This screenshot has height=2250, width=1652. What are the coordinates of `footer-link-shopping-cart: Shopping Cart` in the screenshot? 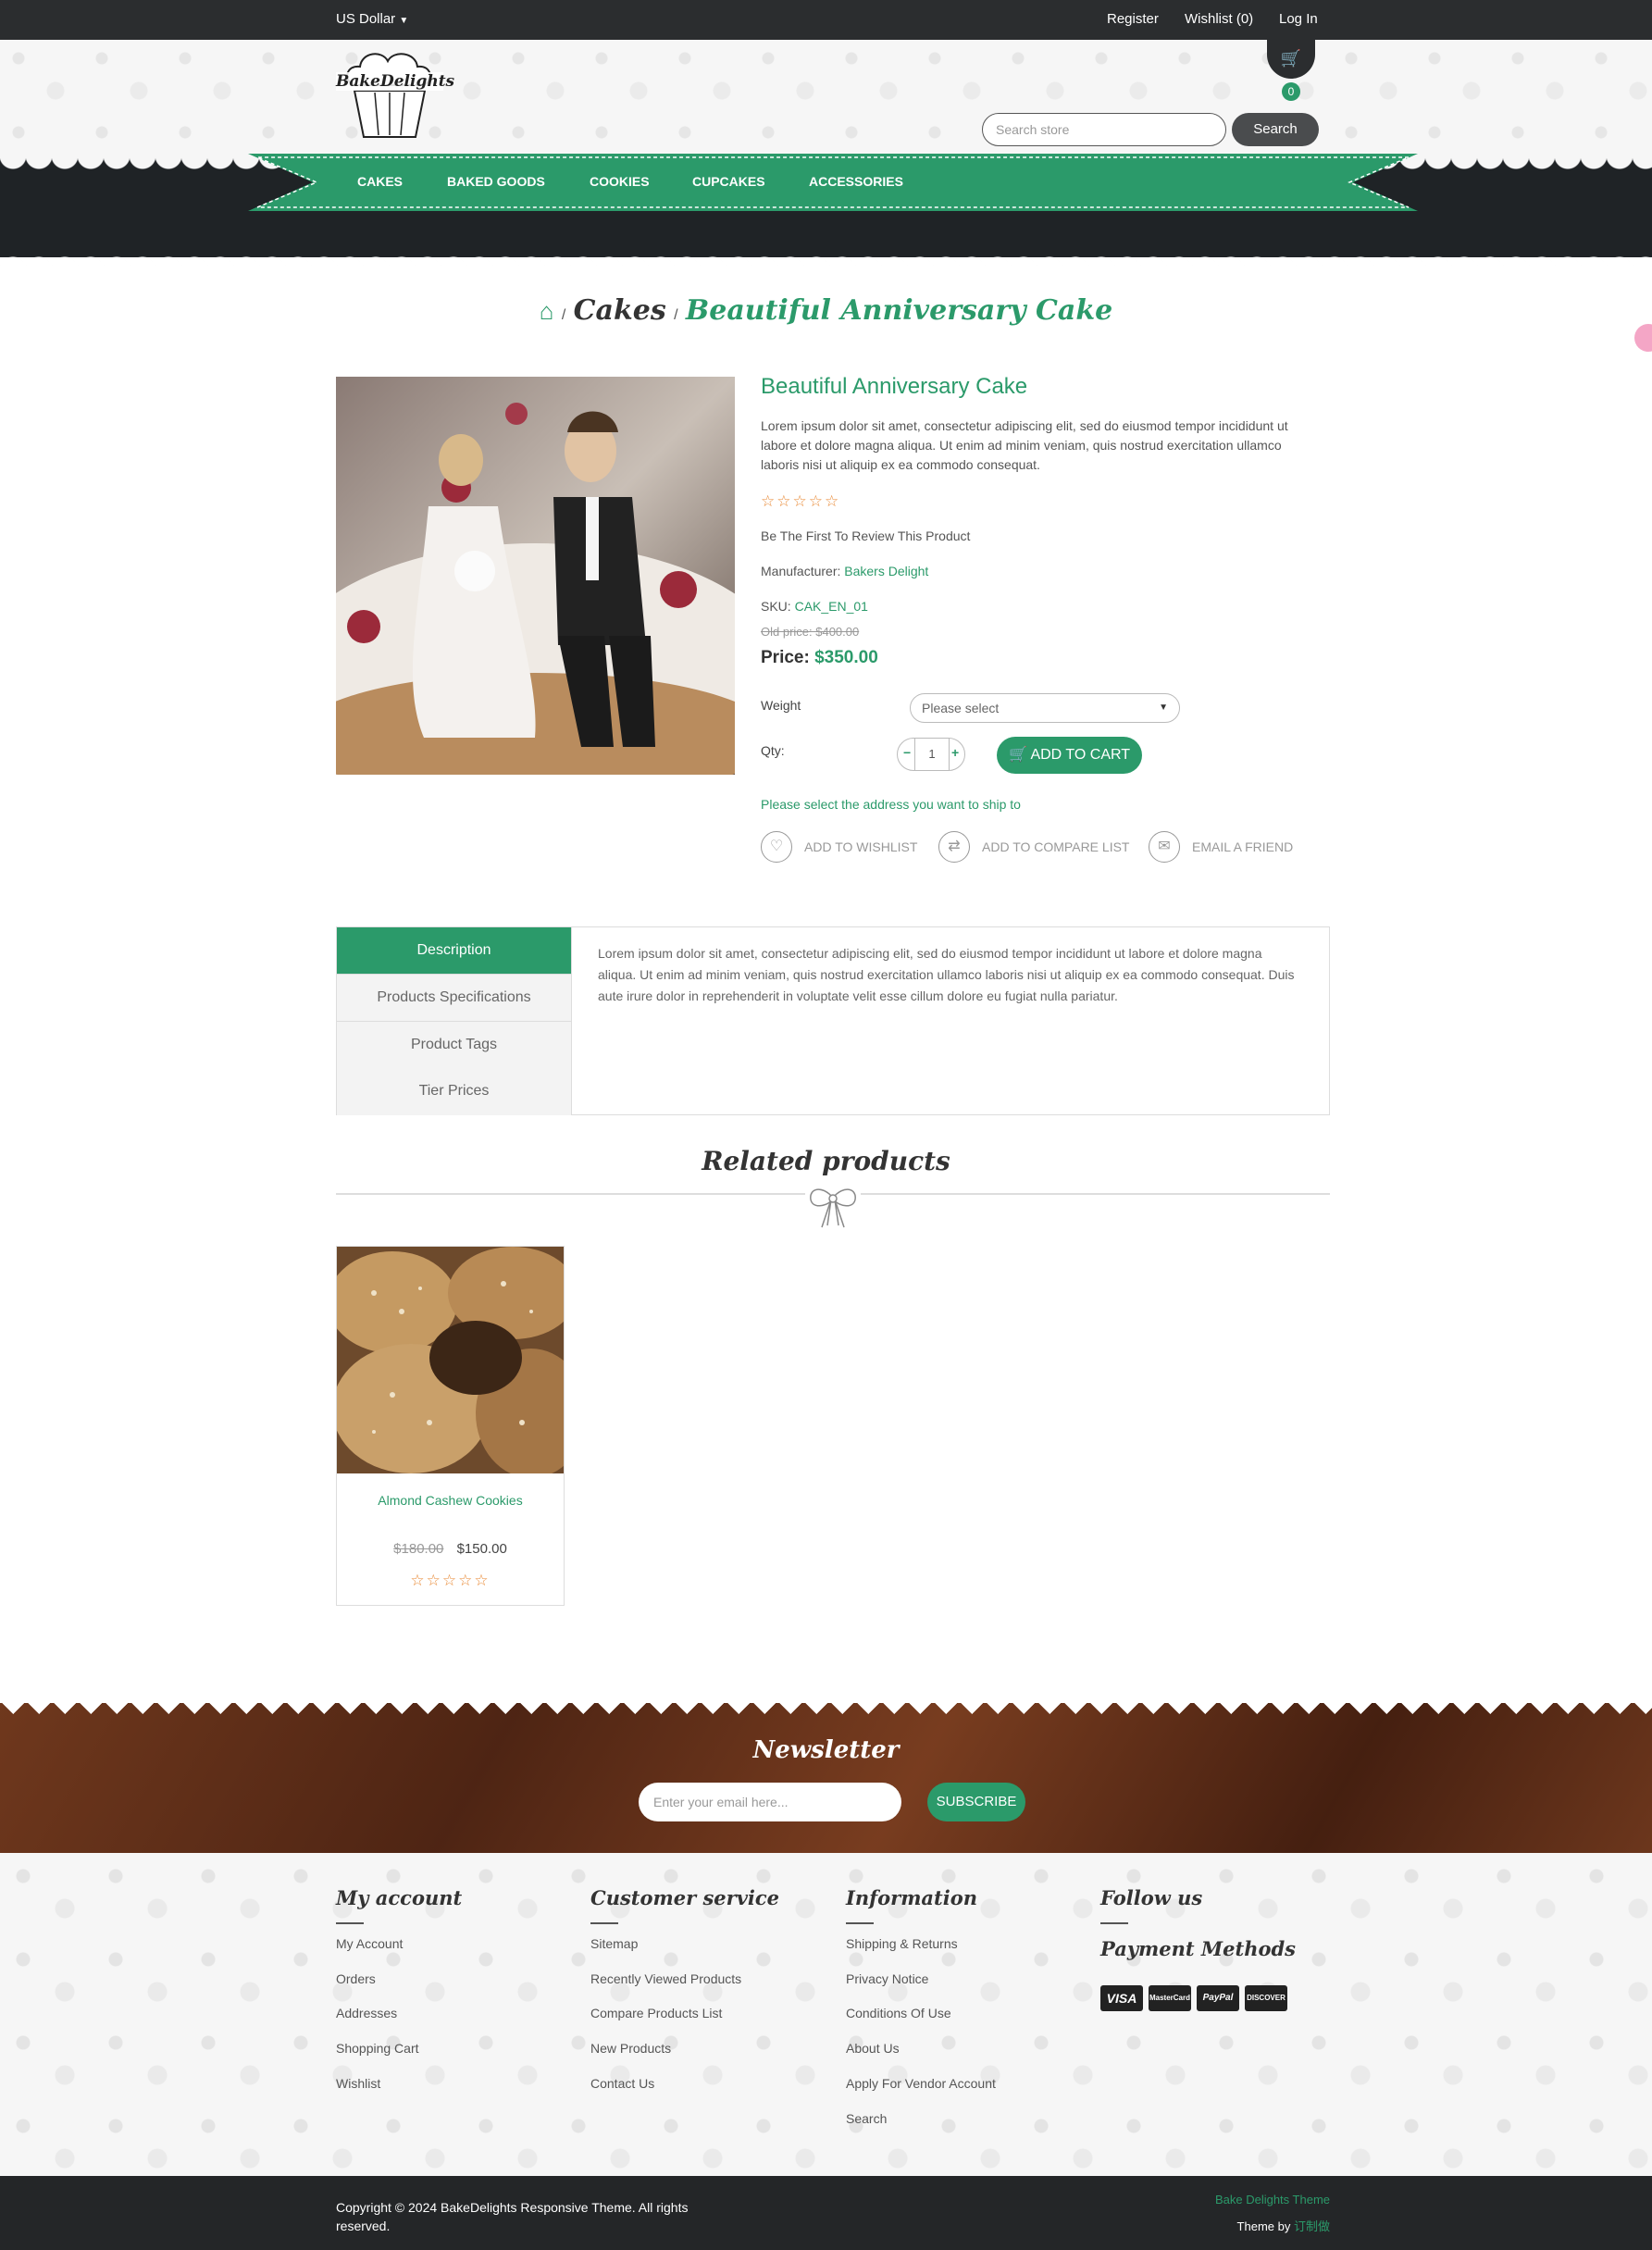 It's located at (378, 2049).